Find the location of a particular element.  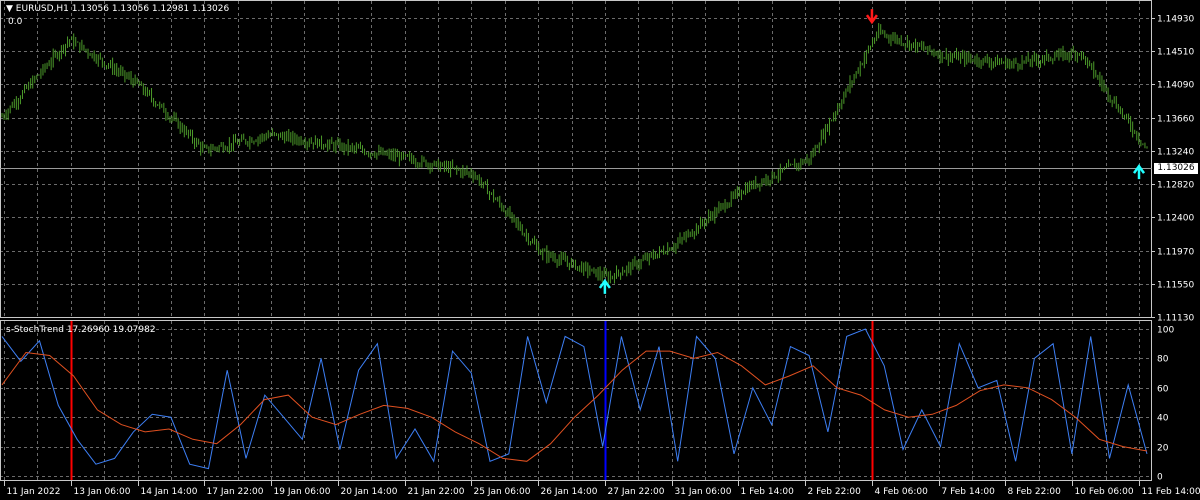

price-label: 1.12400 is located at coordinates (1175, 219).